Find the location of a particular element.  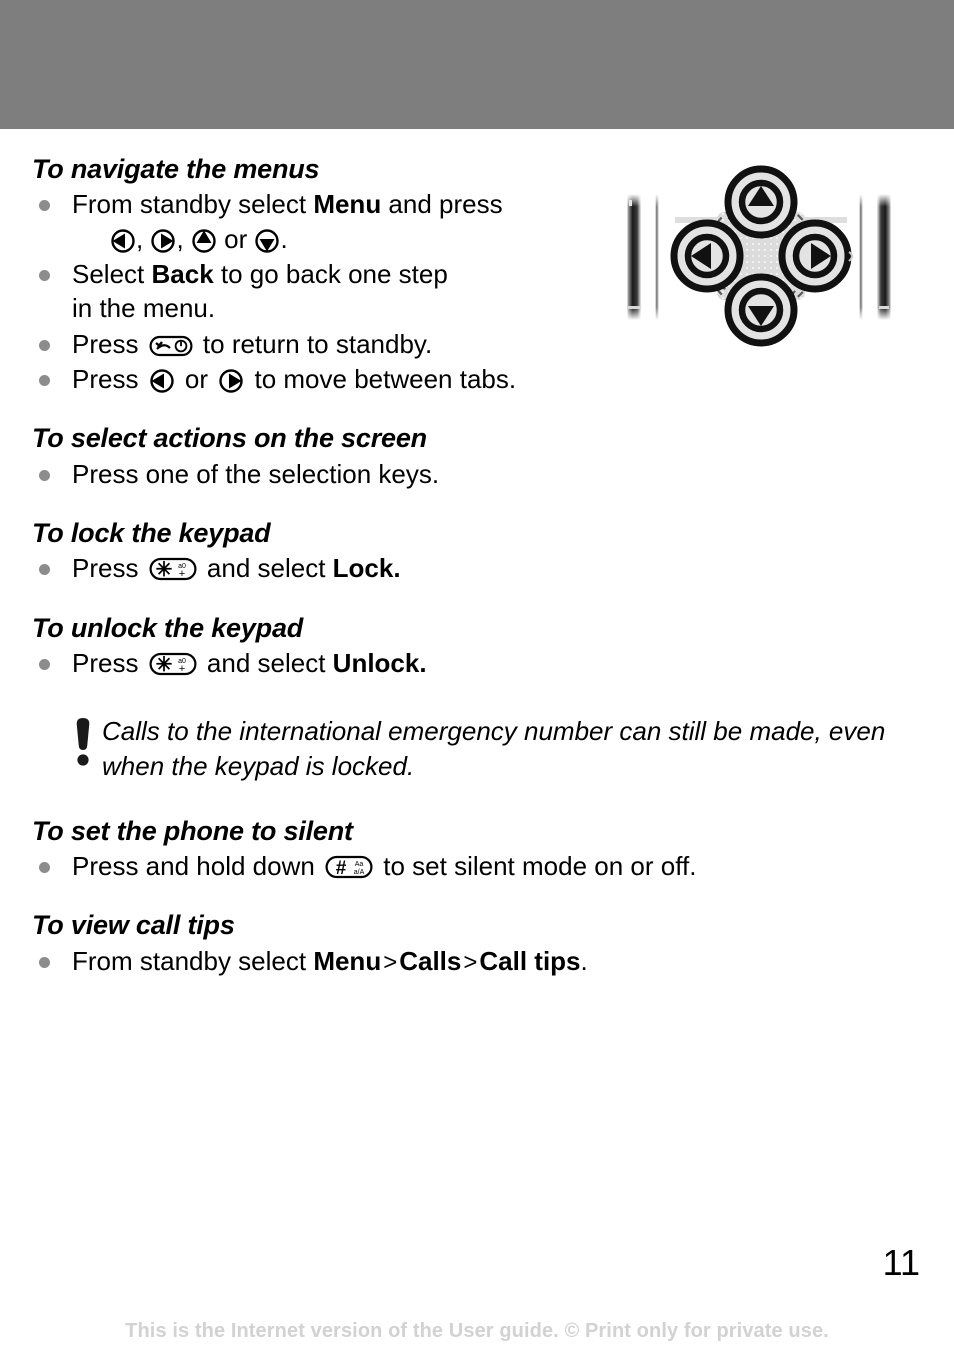

list-item: Press ✳ a0 + and select Unlock. is located at coordinates (332, 663).